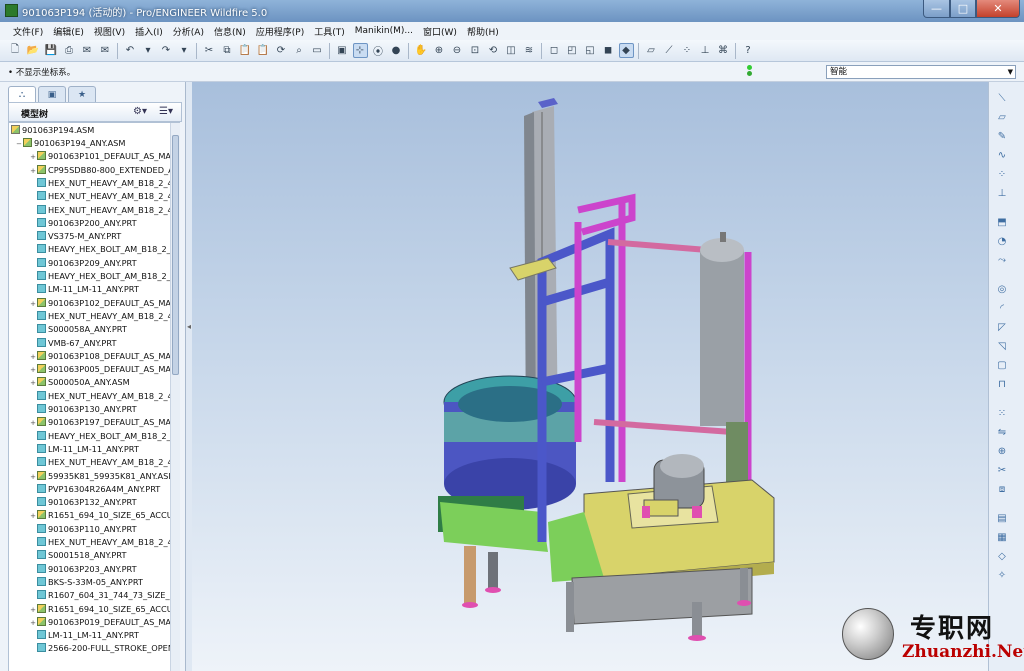 This screenshot has width=1024, height=671. Describe the element at coordinates (140, 111) in the screenshot. I see `tree-settings-icon: ⚙▾` at that location.